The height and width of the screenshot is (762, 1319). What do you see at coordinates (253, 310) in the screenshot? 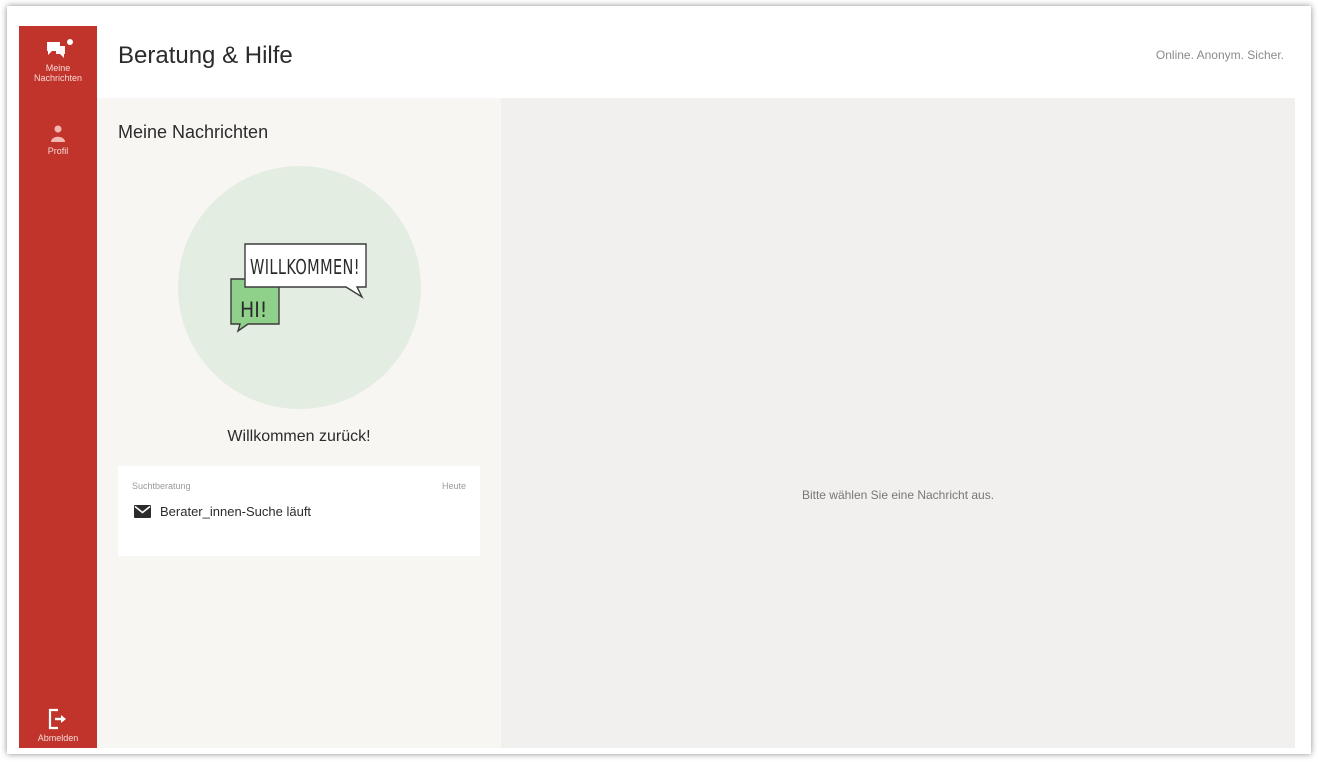
I see `svg-text: HI!` at bounding box center [253, 310].